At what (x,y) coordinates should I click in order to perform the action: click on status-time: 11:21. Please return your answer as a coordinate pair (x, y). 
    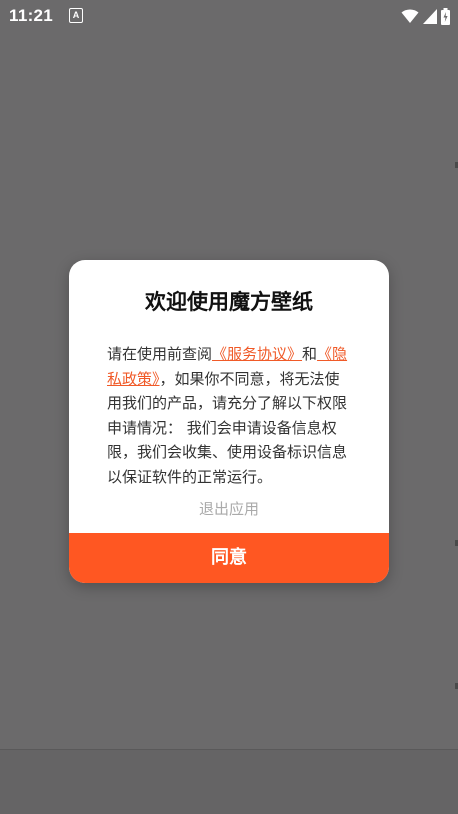
    Looking at the image, I should click on (31, 15).